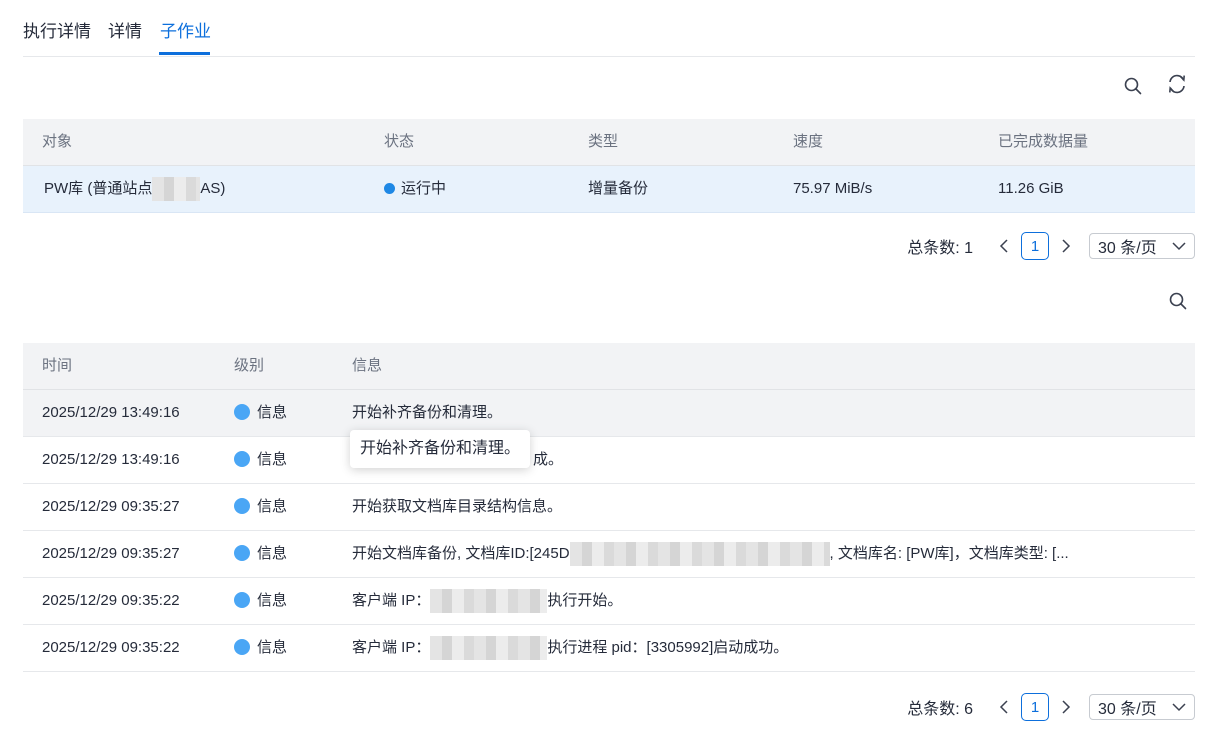 This screenshot has height=749, width=1212. Describe the element at coordinates (808, 141) in the screenshot. I see `column-speed: 速度` at that location.